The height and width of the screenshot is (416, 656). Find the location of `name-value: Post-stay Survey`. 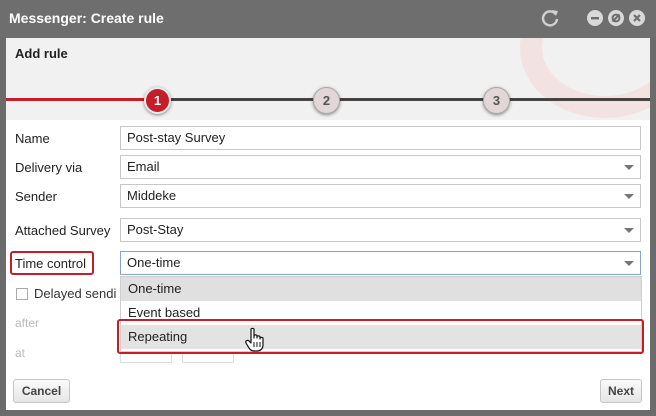

name-value: Post-stay Survey is located at coordinates (176, 137).